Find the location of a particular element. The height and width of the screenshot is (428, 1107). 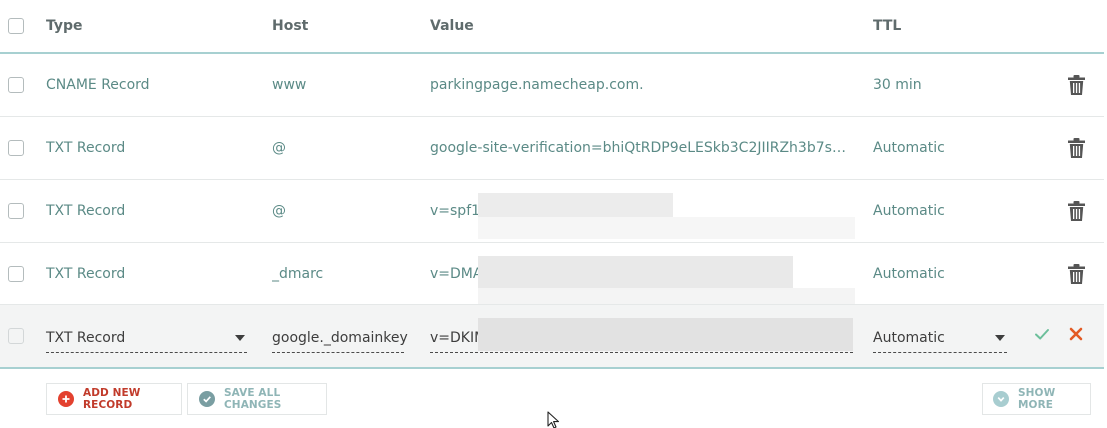

column-header-ttl: TTL is located at coordinates (943, 26).